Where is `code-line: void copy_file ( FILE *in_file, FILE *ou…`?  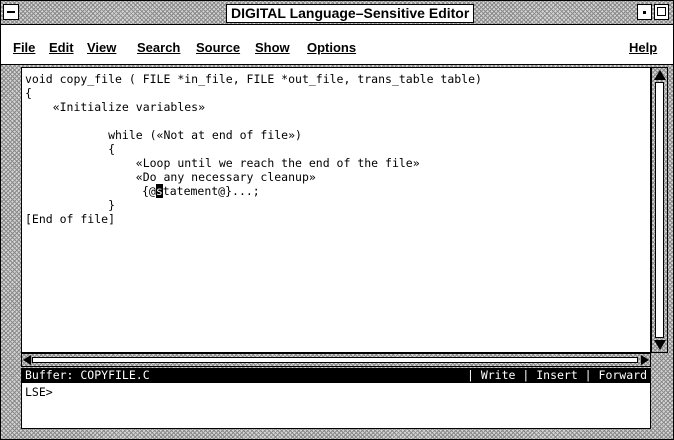 code-line: void copy_file ( FILE *in_file, FILE *ou… is located at coordinates (253, 79).